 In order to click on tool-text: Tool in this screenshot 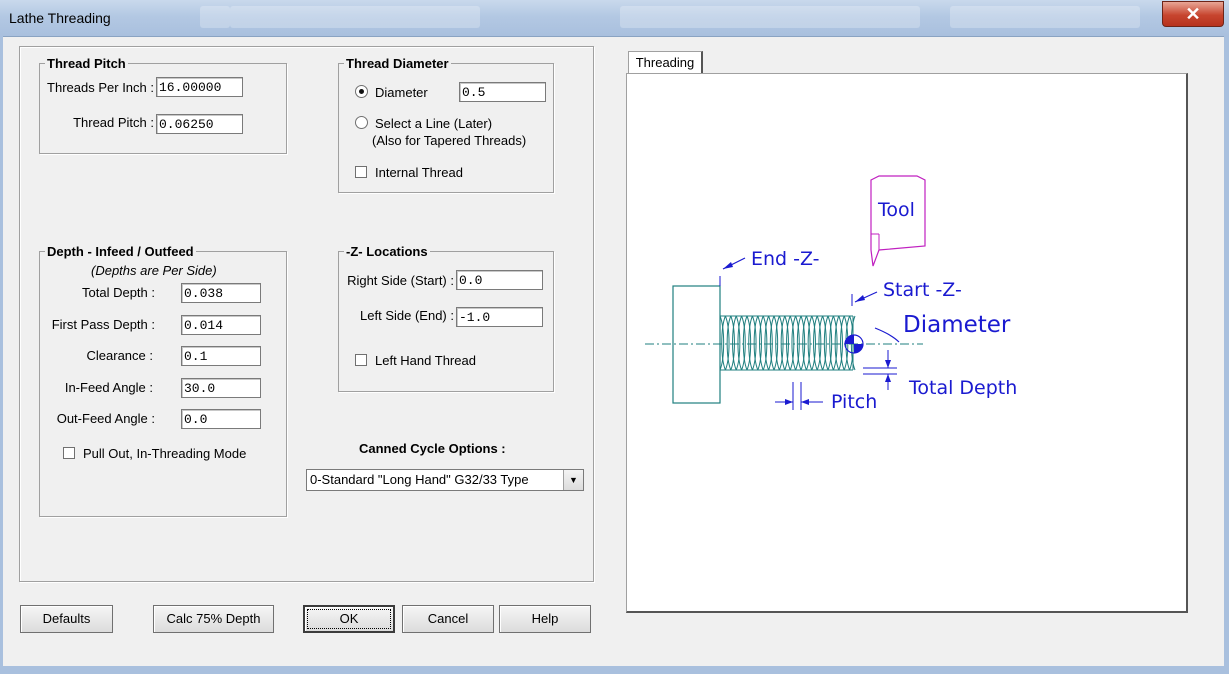, I will do `click(896, 210)`.